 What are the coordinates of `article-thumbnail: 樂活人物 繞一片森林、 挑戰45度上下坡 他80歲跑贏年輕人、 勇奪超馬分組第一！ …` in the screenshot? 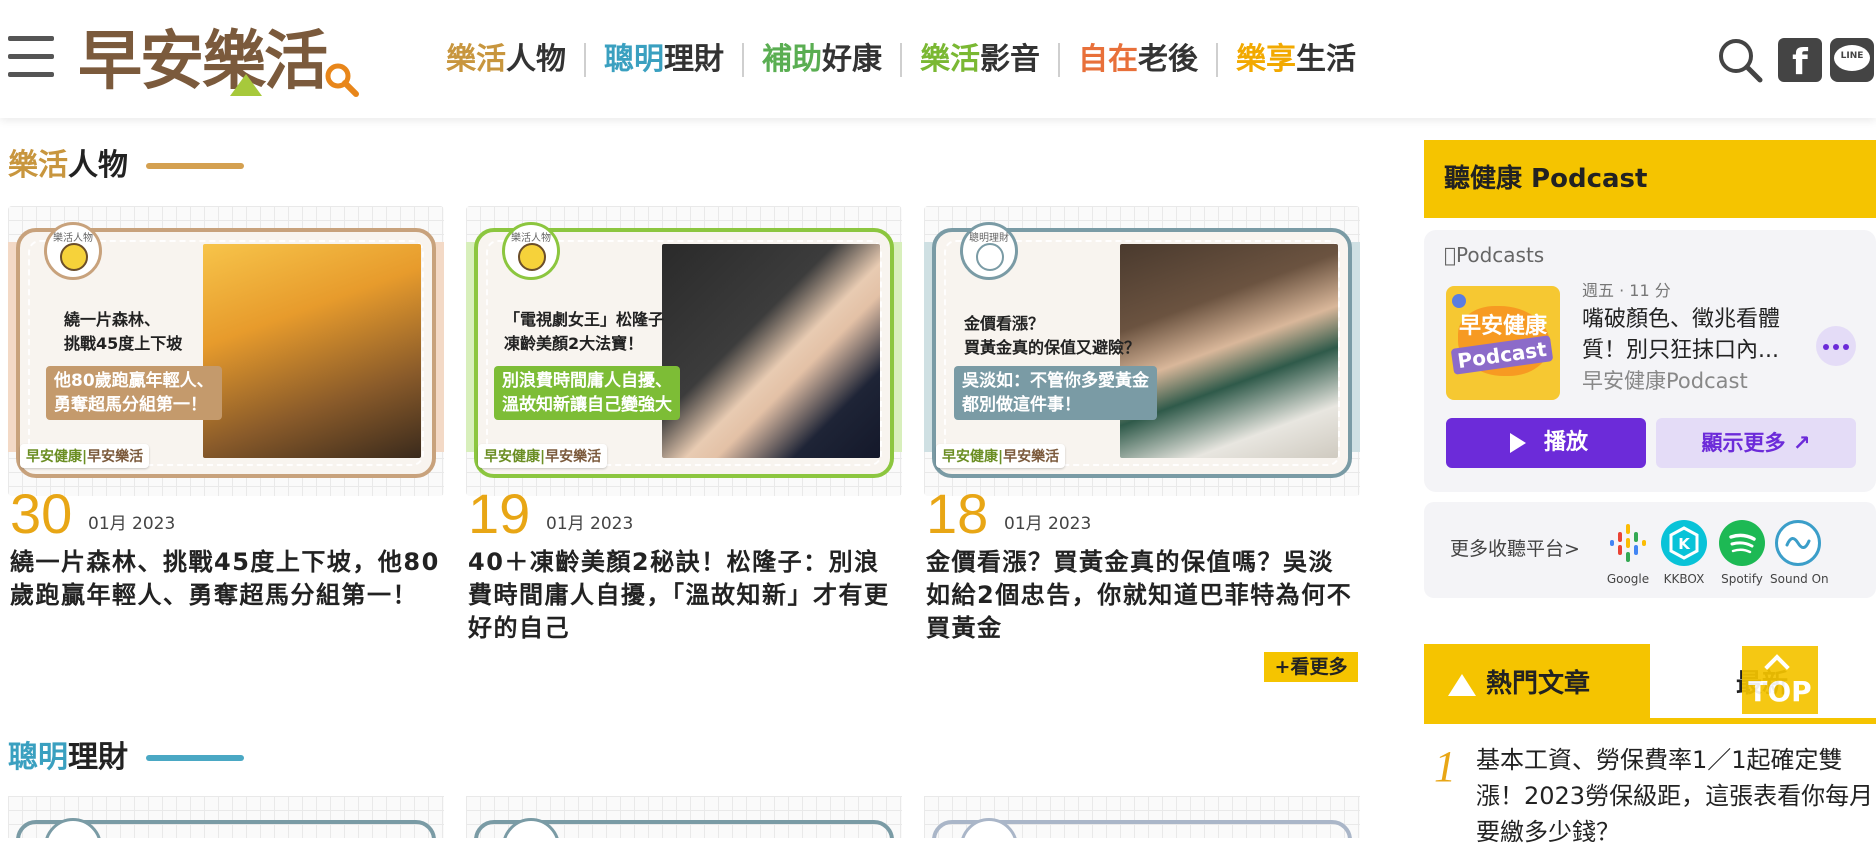 It's located at (226, 351).